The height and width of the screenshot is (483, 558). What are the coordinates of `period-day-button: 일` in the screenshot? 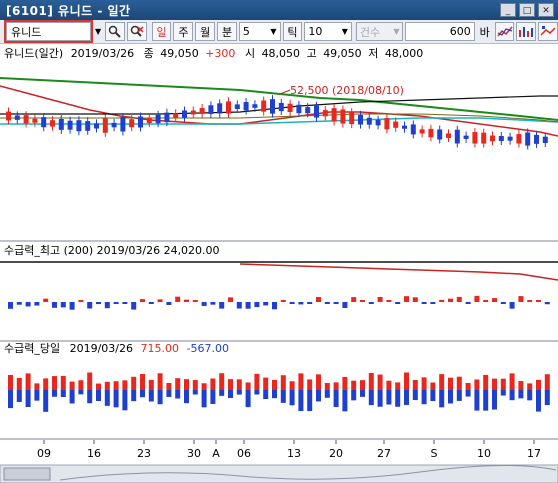 It's located at (161, 31).